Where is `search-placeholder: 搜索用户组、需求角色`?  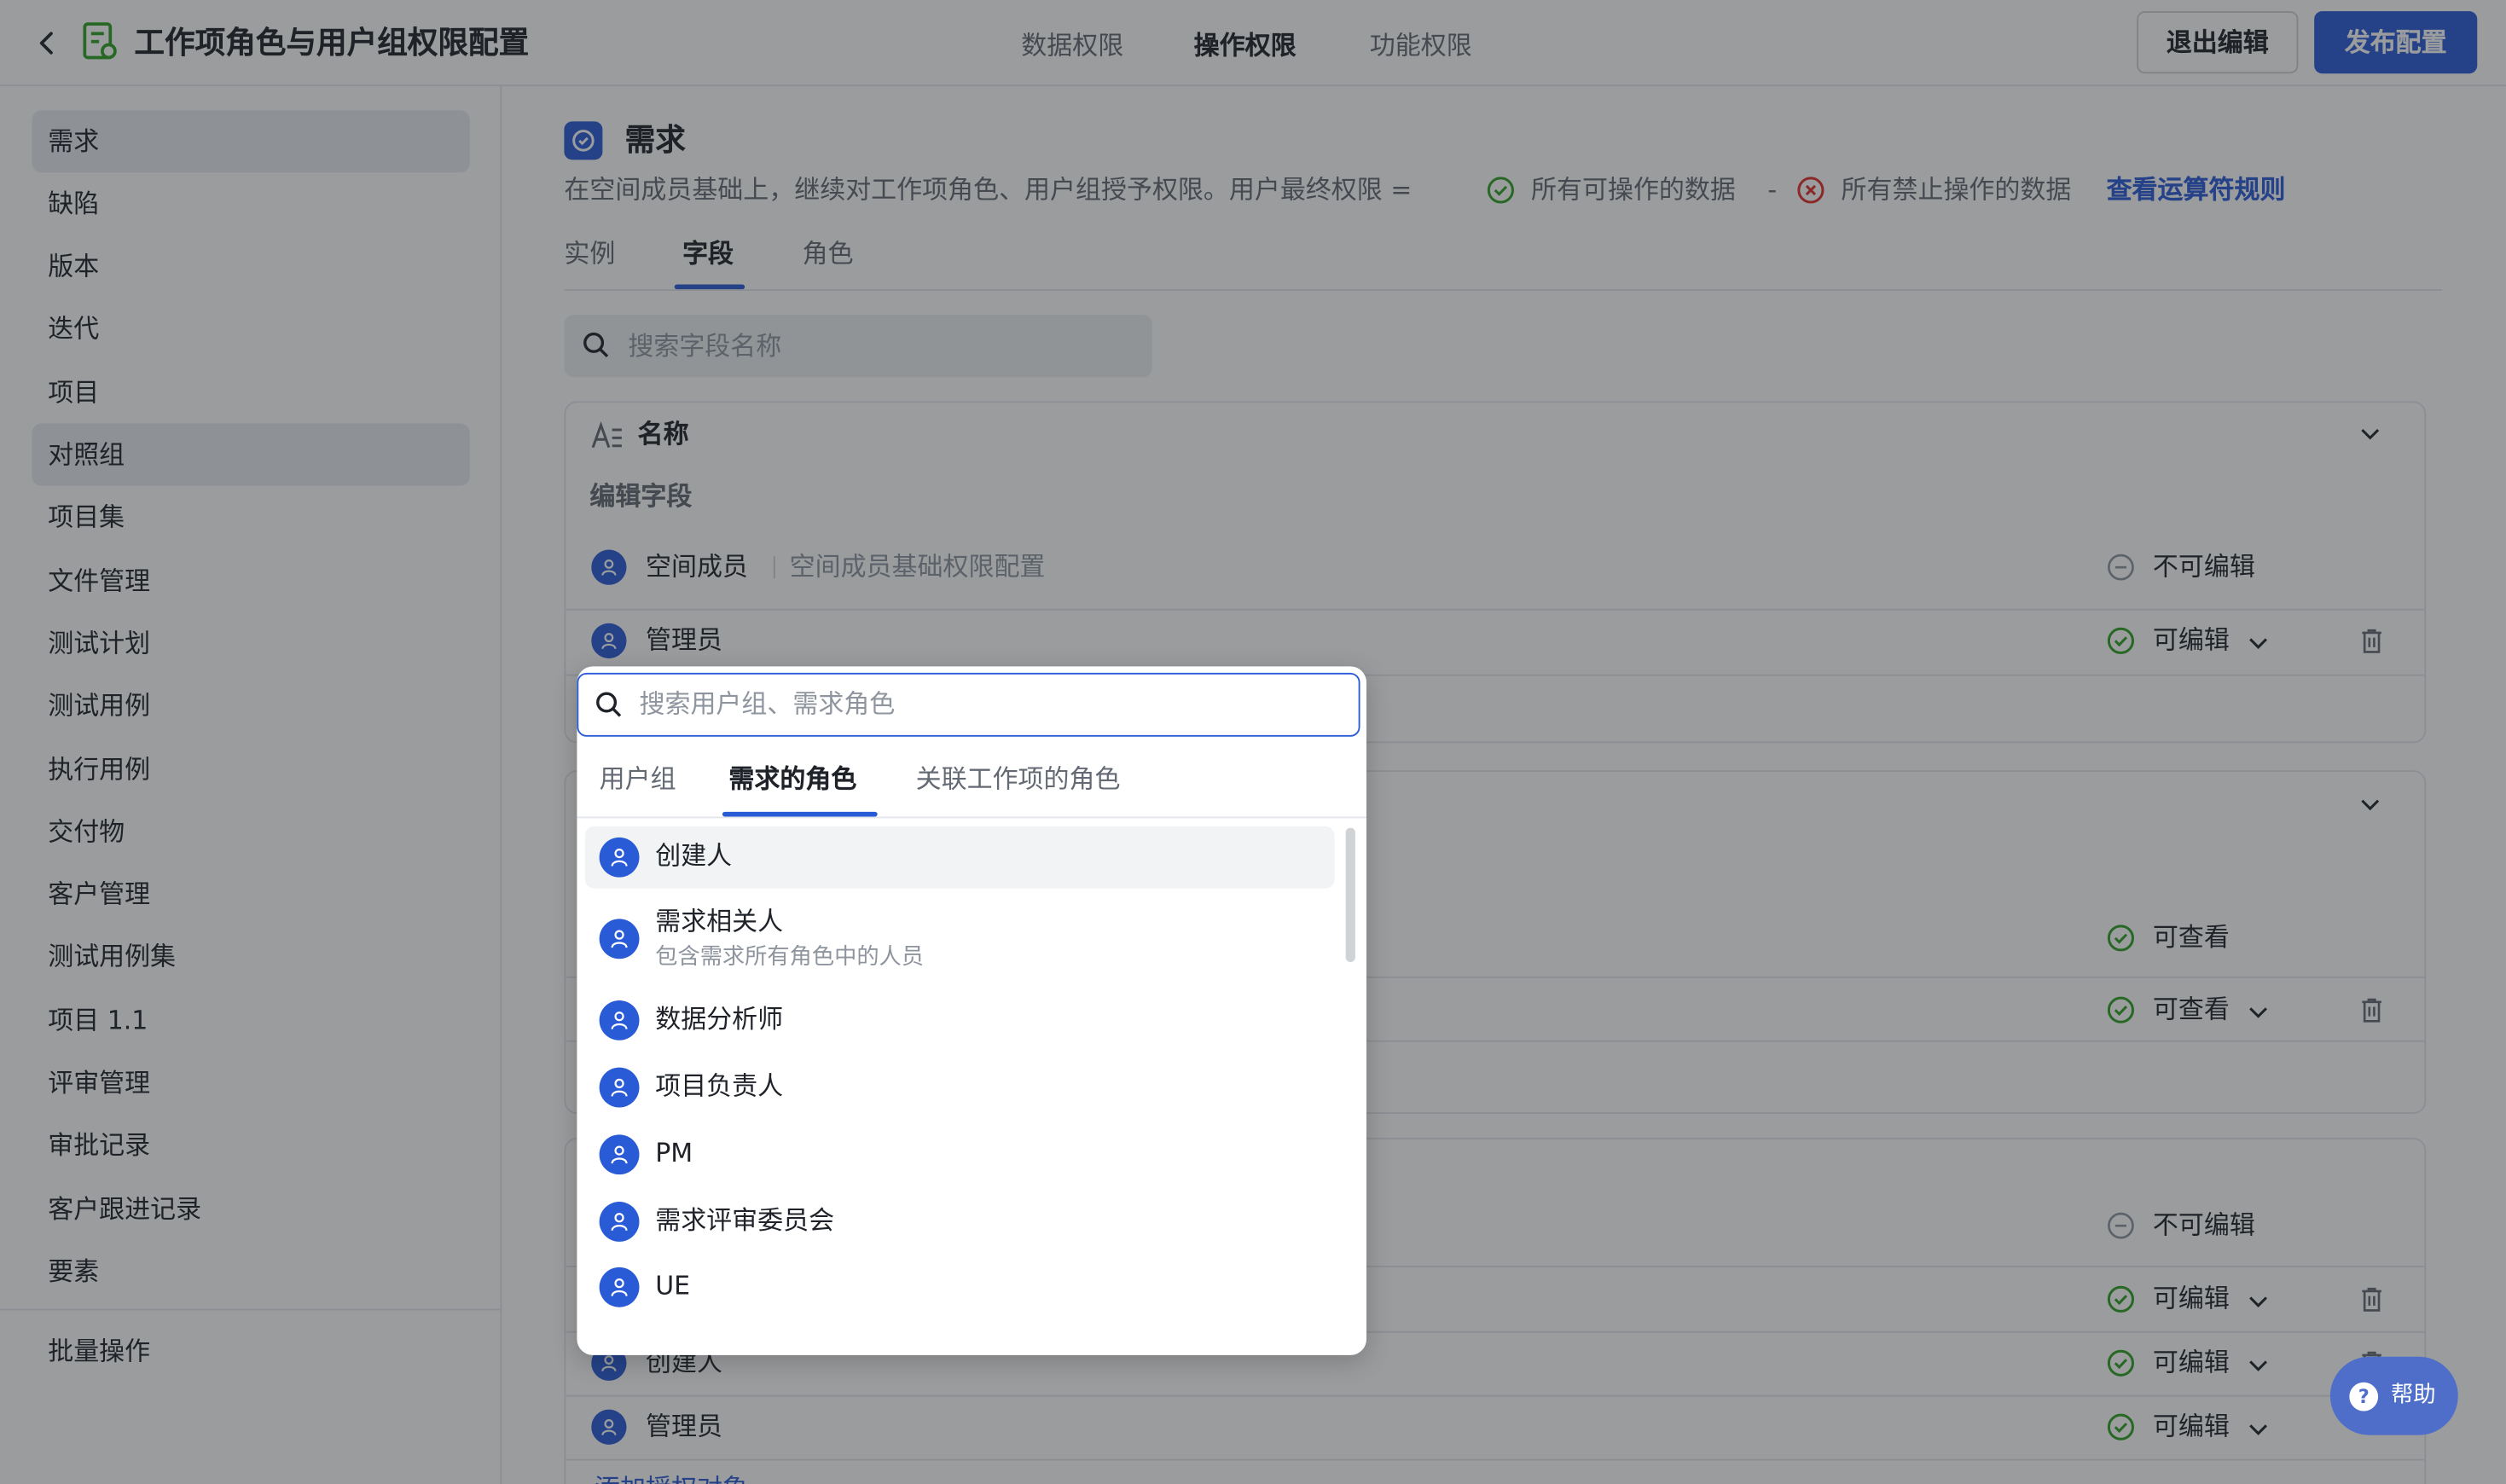
search-placeholder: 搜索用户组、需求角色 is located at coordinates (767, 704).